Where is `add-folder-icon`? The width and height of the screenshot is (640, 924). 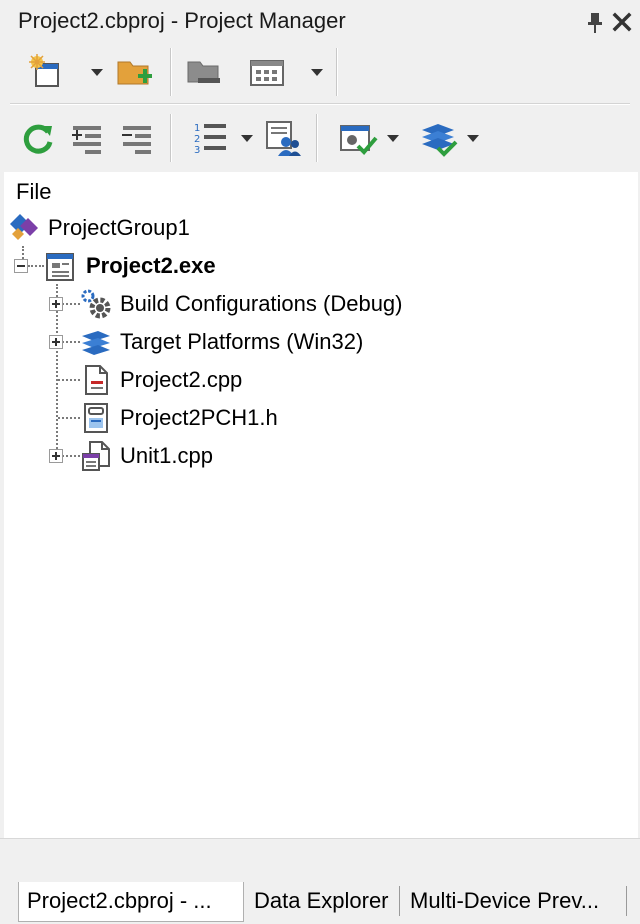 add-folder-icon is located at coordinates (134, 72).